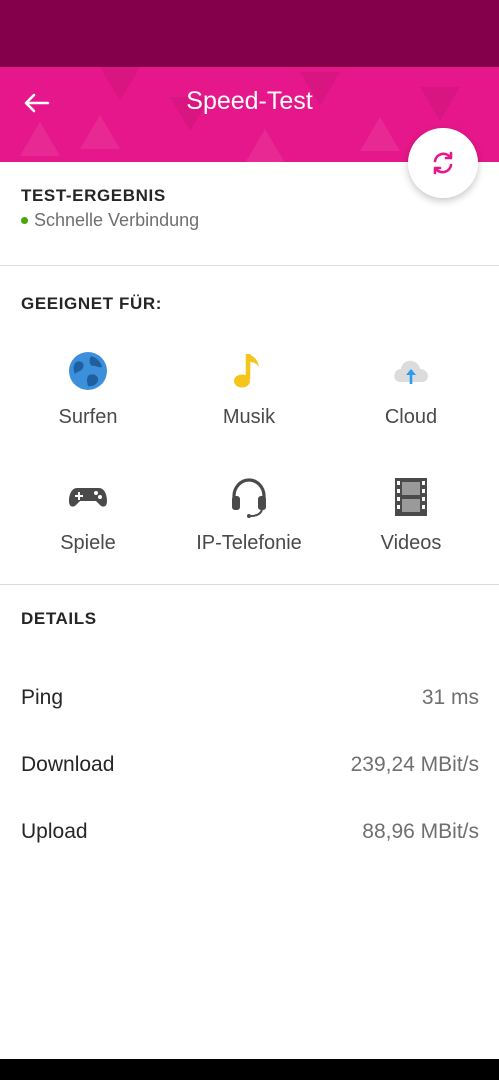  I want to click on result-heading: TEST-ERGEBNIS, so click(93, 195).